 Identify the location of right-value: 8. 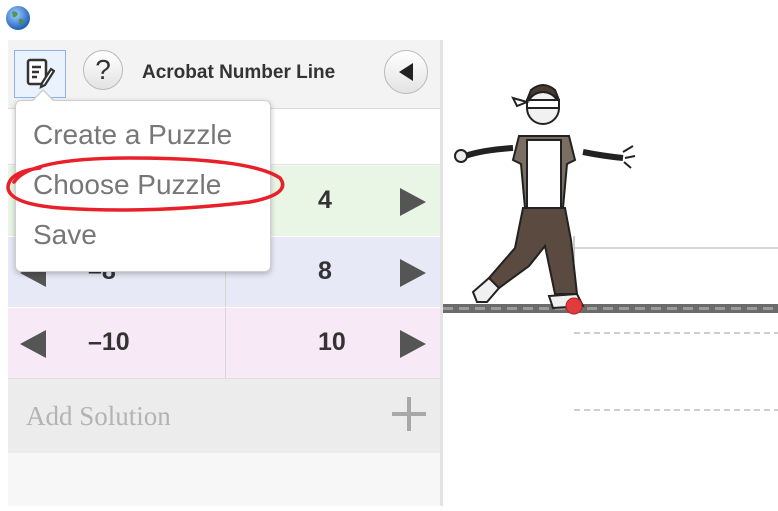
(325, 271).